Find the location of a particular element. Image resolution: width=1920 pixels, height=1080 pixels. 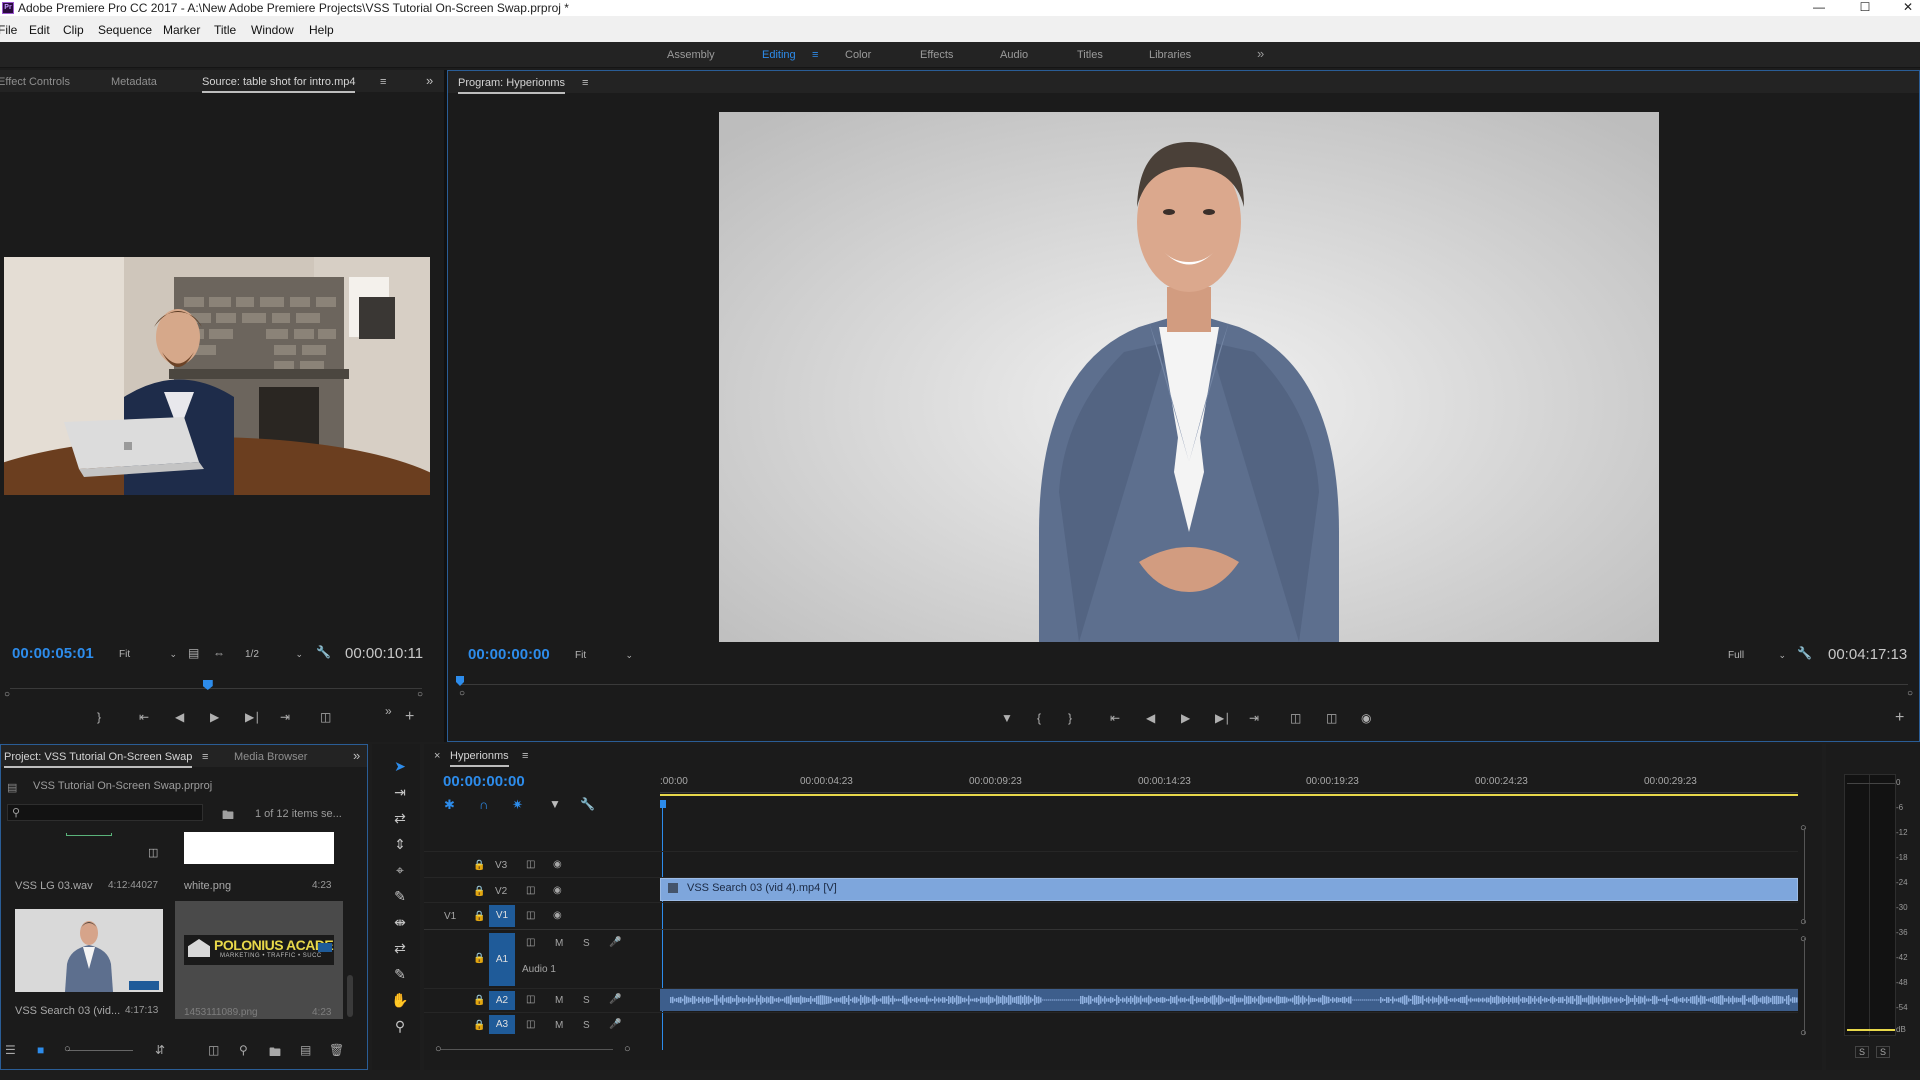

source-fit-dropdown: Fit ⌄ is located at coordinates (148, 654).